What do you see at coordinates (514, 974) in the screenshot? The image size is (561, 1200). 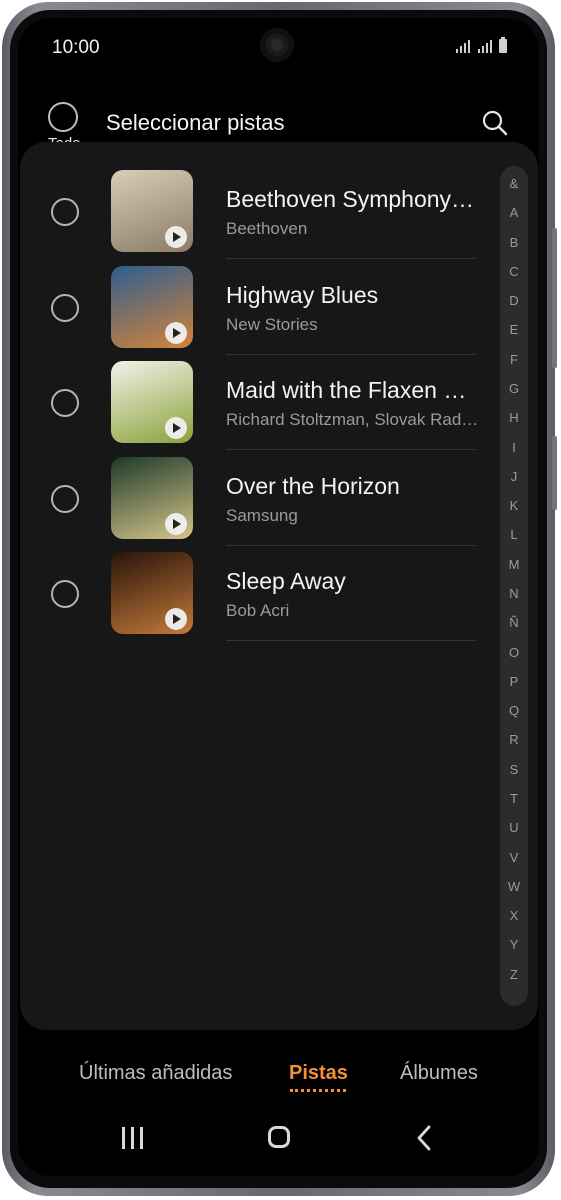 I see `index-letter: Z` at bounding box center [514, 974].